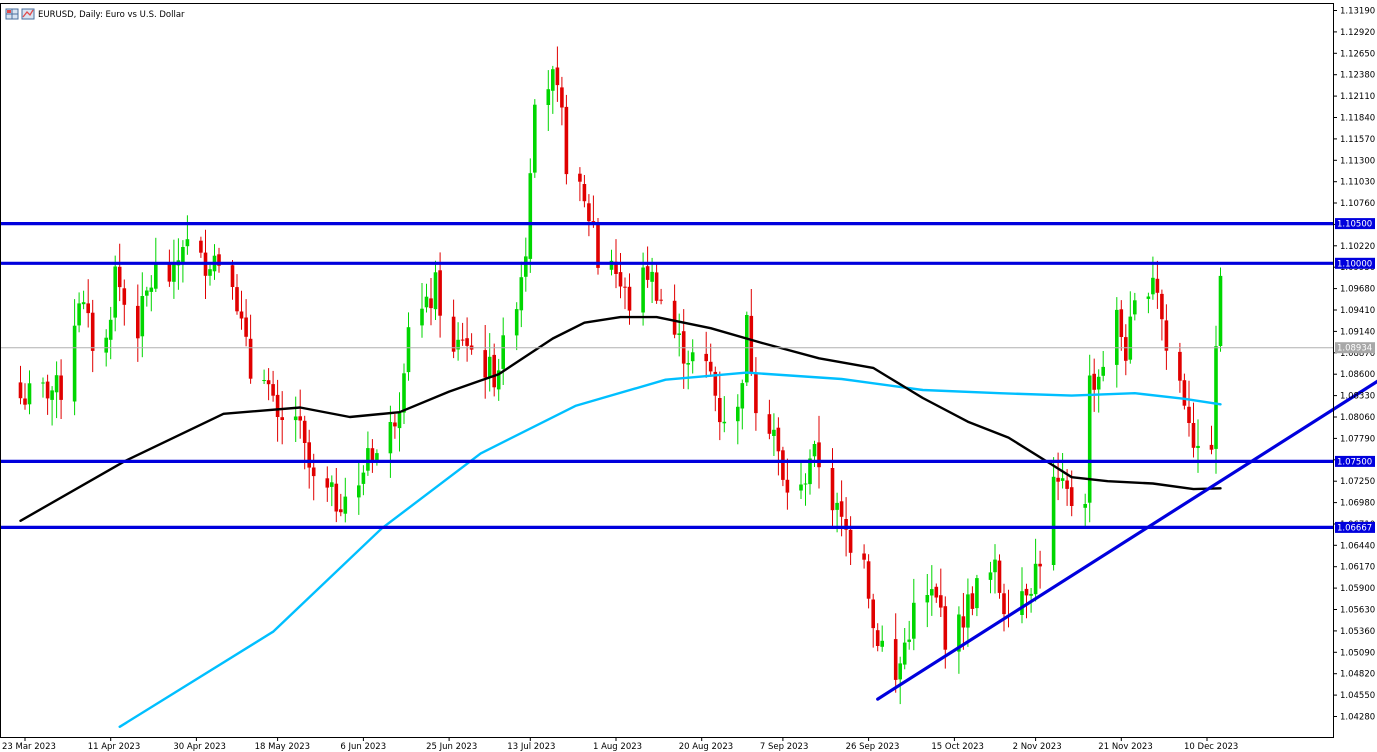  Describe the element at coordinates (873, 747) in the screenshot. I see `x-tick-label: 26 Sep 2023` at that location.